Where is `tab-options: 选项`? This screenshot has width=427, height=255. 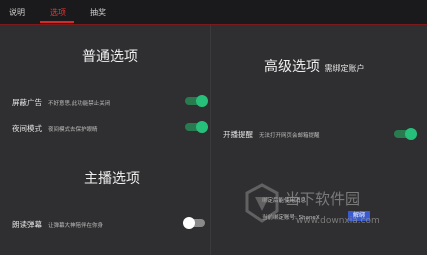
tab-options: 选项 is located at coordinates (58, 12).